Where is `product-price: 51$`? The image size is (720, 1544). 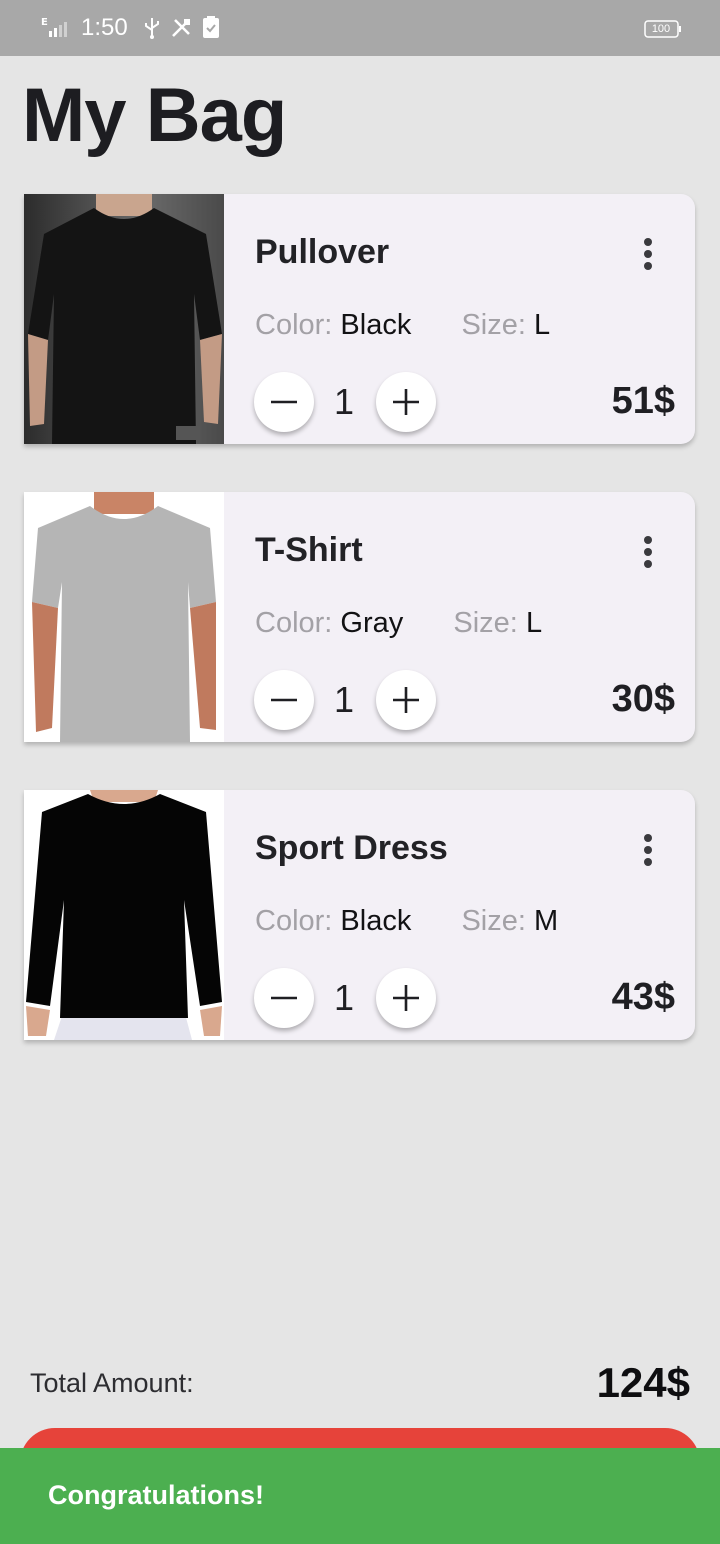
product-price: 51$ is located at coordinates (643, 401).